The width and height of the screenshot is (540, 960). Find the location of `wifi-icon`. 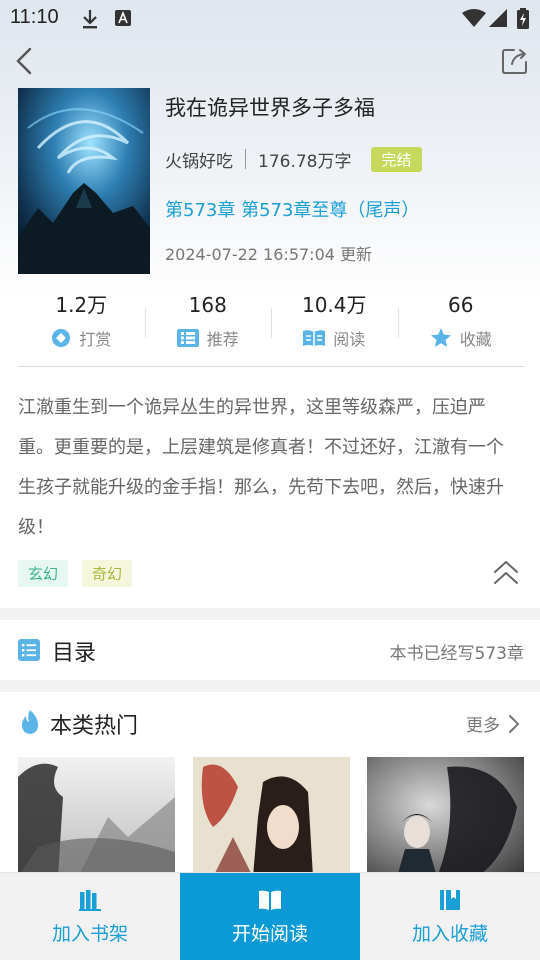

wifi-icon is located at coordinates (474, 18).